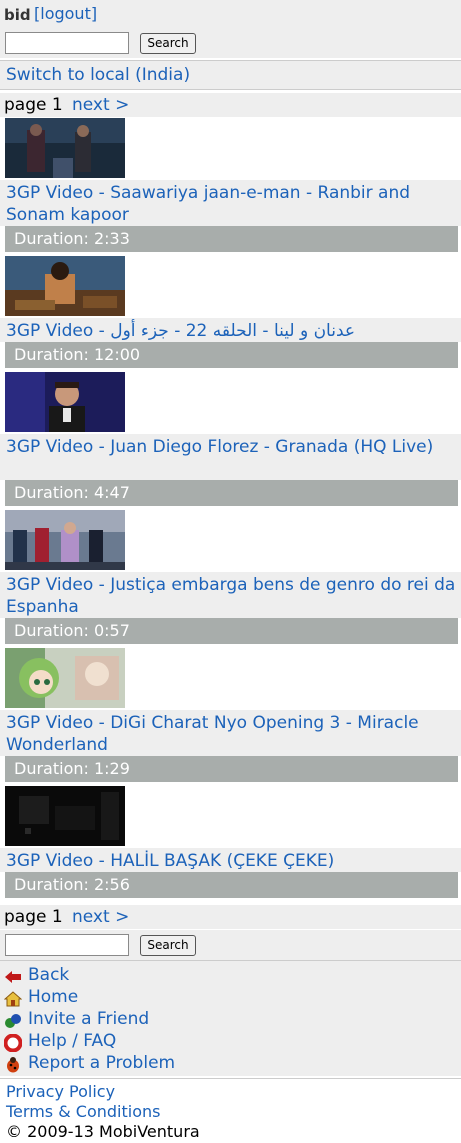  What do you see at coordinates (103, 1131) in the screenshot?
I see `copyright-text: © 2009-13 MobiVentura` at bounding box center [103, 1131].